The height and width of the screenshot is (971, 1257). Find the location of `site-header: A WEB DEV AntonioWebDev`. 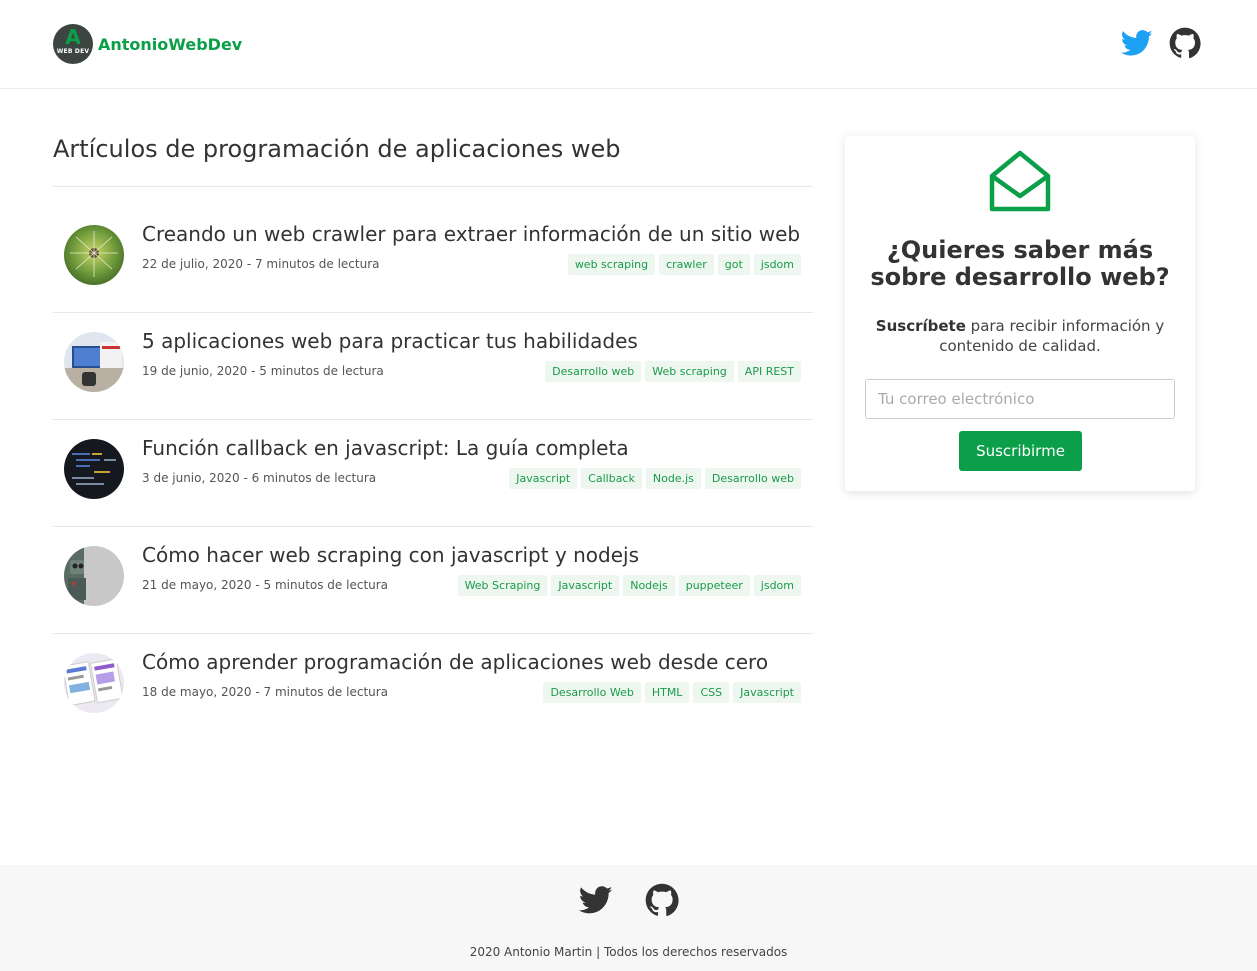

site-header: A WEB DEV AntonioWebDev is located at coordinates (628, 44).